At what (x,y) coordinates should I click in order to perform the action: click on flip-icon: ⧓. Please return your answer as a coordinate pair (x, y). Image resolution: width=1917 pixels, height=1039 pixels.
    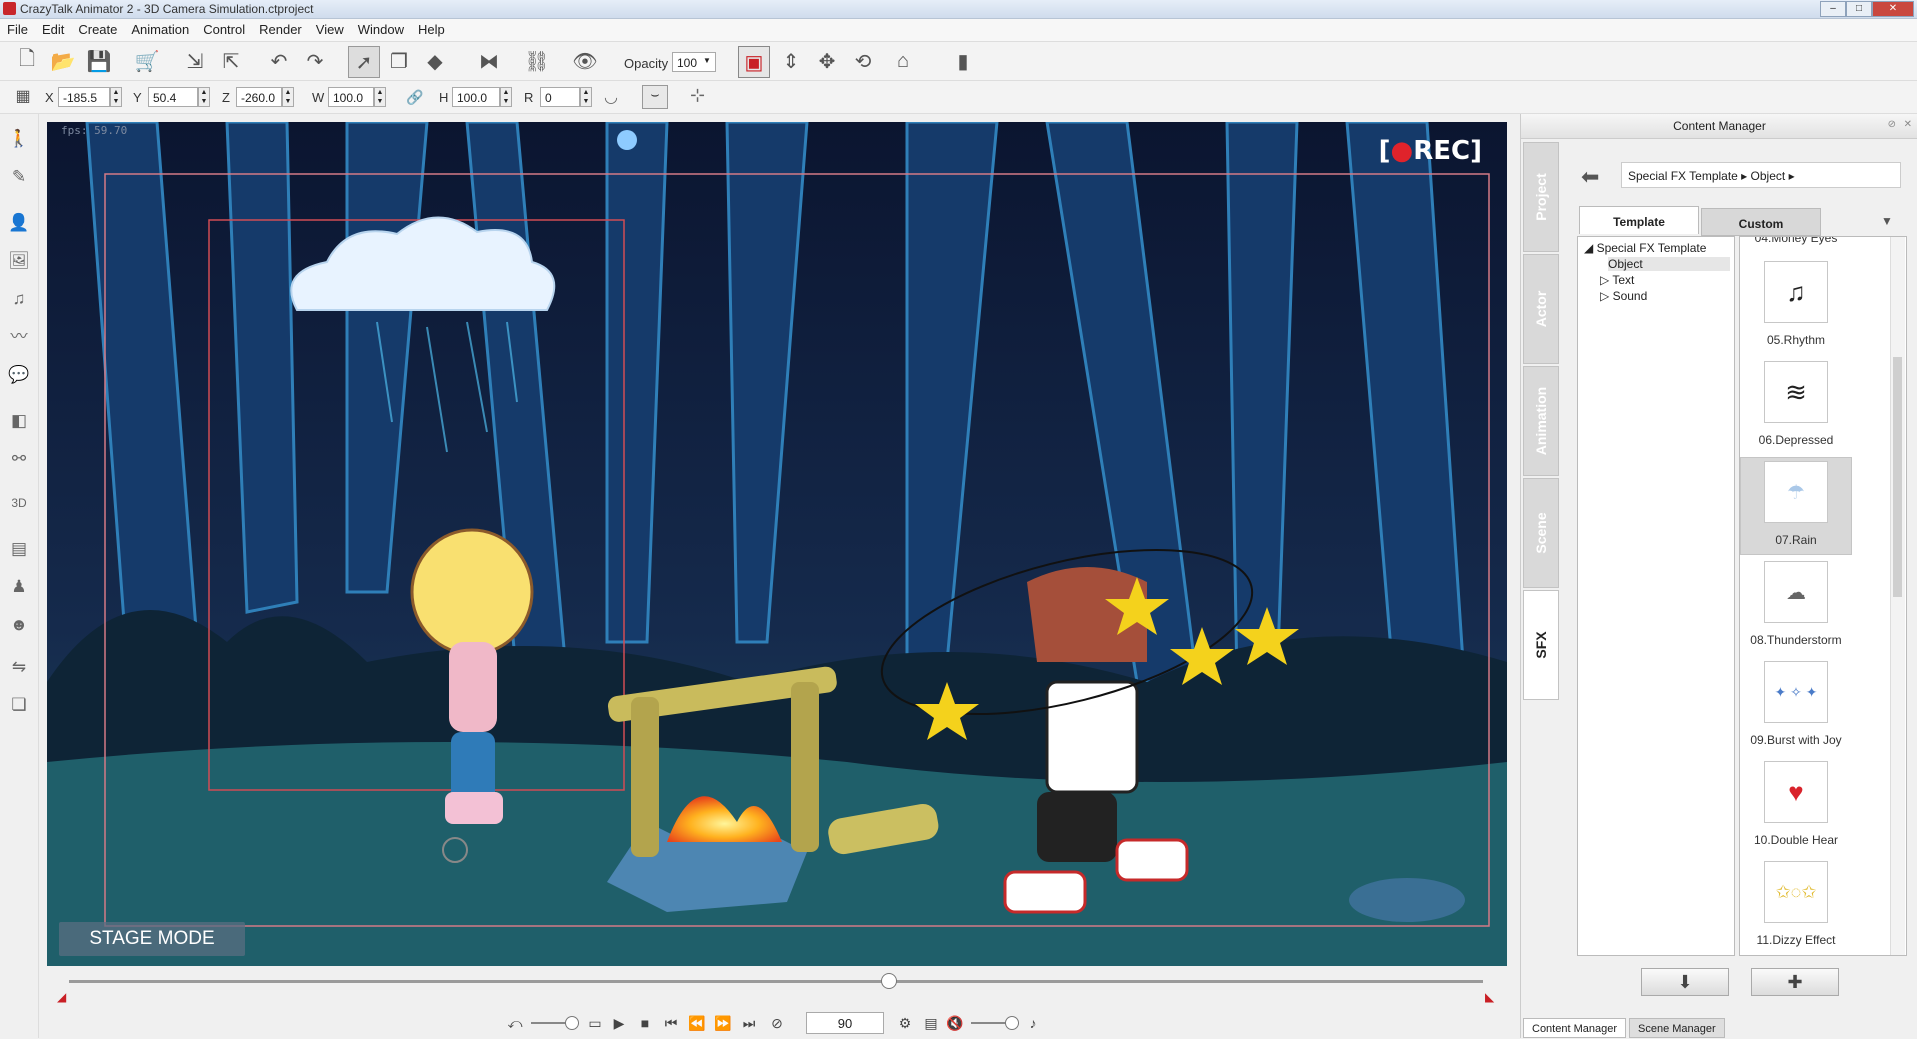
    Looking at the image, I should click on (489, 61).